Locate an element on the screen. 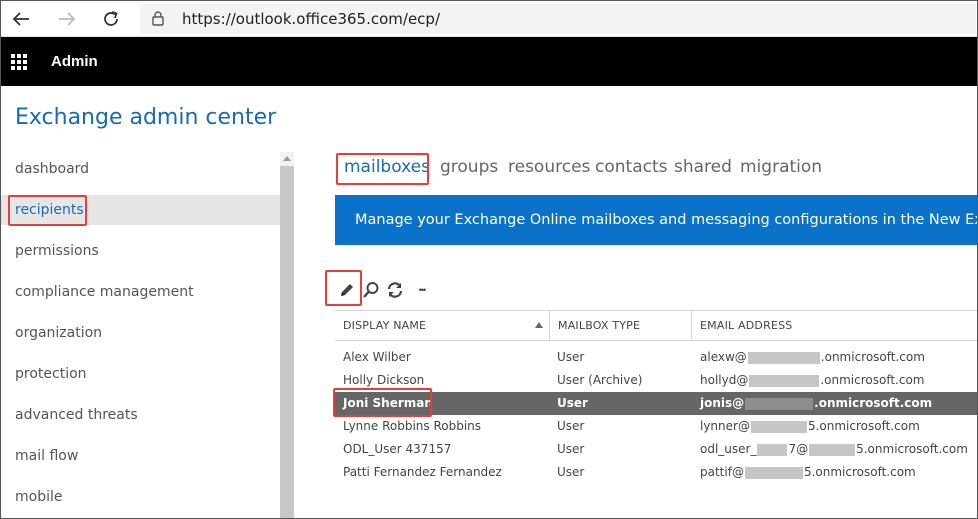 This screenshot has height=519, width=978. sidebar-item-dashboard: dashboard is located at coordinates (140, 169).